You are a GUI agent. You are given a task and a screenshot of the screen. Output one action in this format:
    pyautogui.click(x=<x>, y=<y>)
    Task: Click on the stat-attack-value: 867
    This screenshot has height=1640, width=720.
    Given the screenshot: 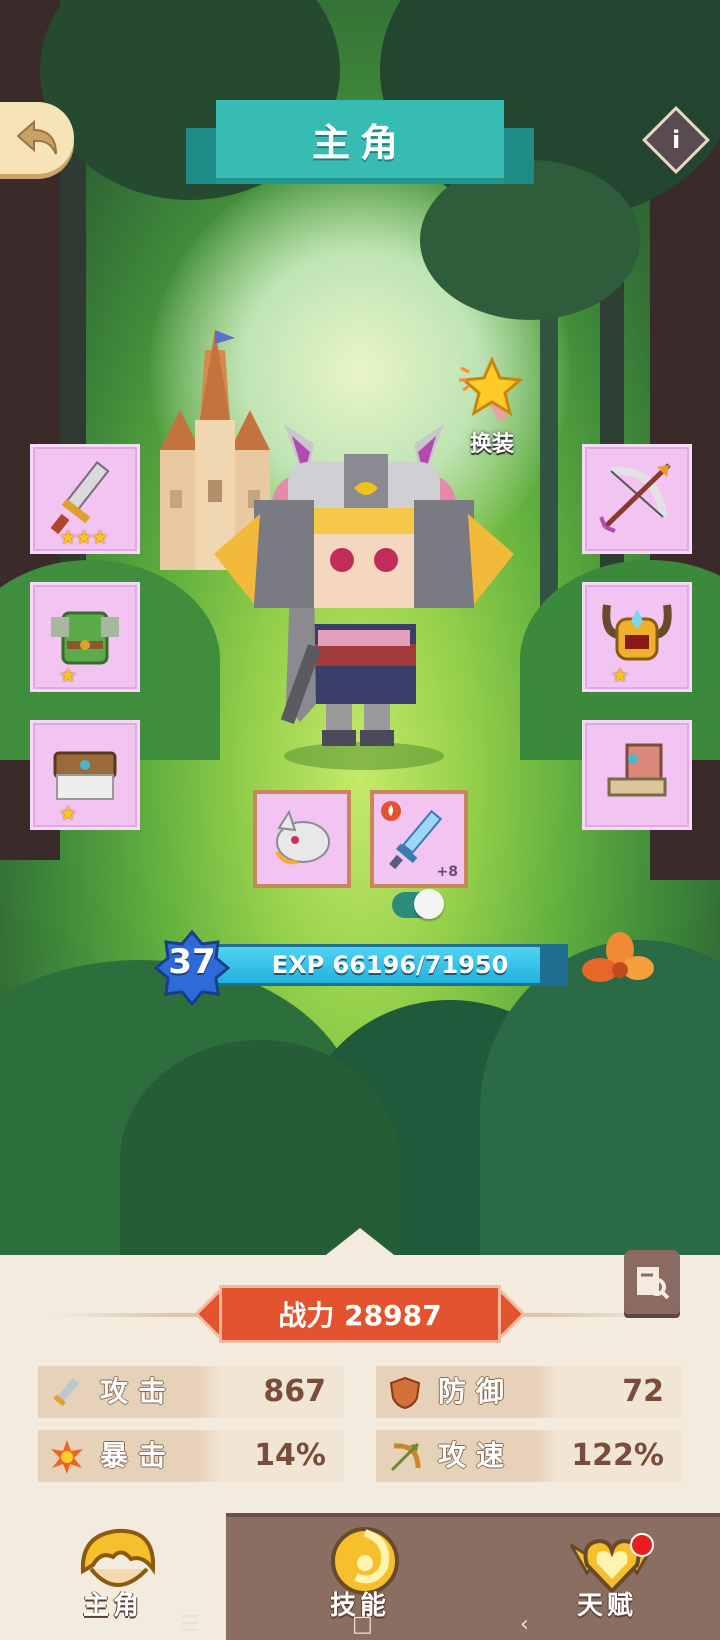 What is the action you would take?
    pyautogui.click(x=294, y=1391)
    